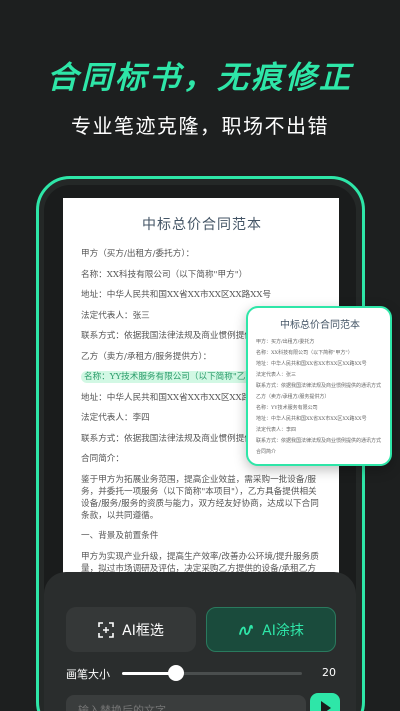 The image size is (400, 711). I want to click on subheadline: 专业笔迹克隆，职场不出错, so click(200, 126).